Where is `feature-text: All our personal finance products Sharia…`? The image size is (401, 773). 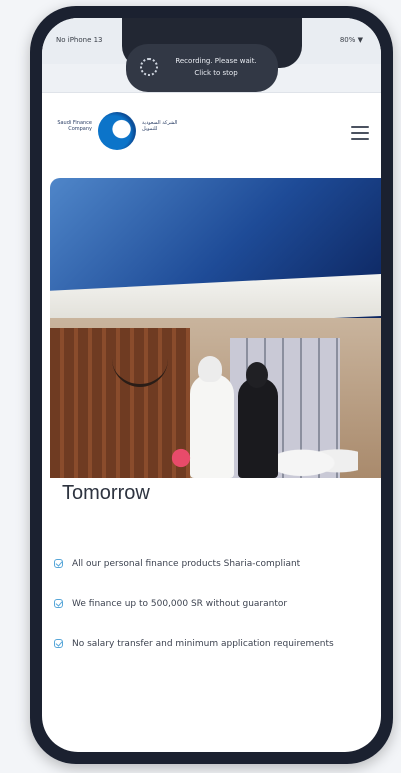 feature-text: All our personal finance products Sharia… is located at coordinates (186, 564).